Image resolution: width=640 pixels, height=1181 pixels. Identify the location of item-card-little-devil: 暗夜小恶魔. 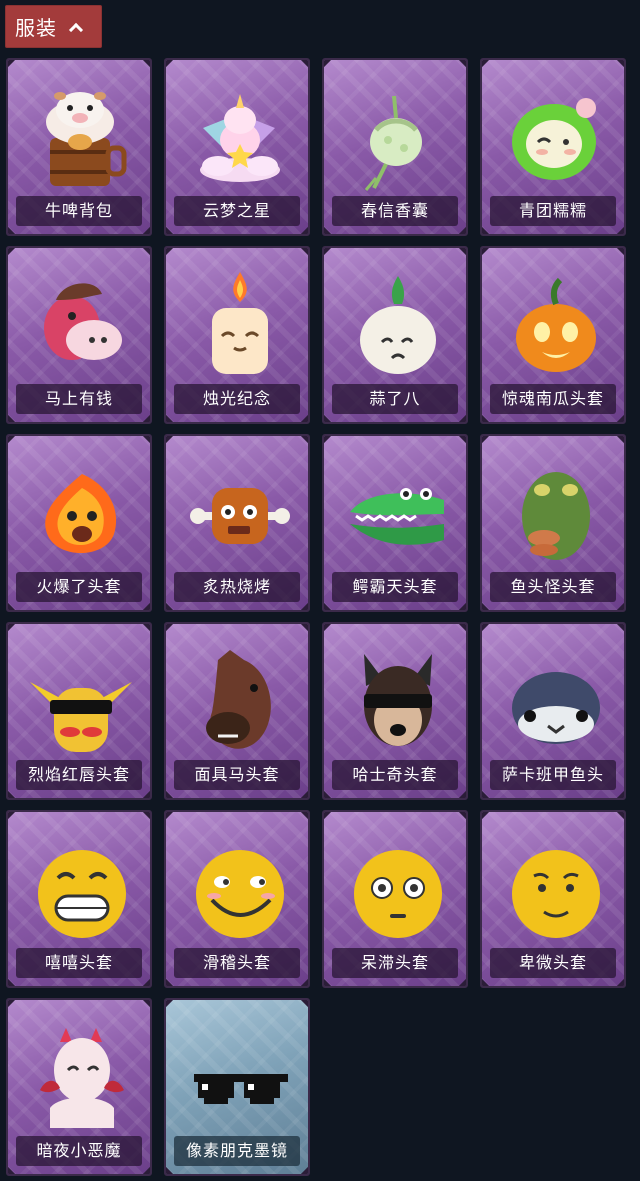
(79, 1087).